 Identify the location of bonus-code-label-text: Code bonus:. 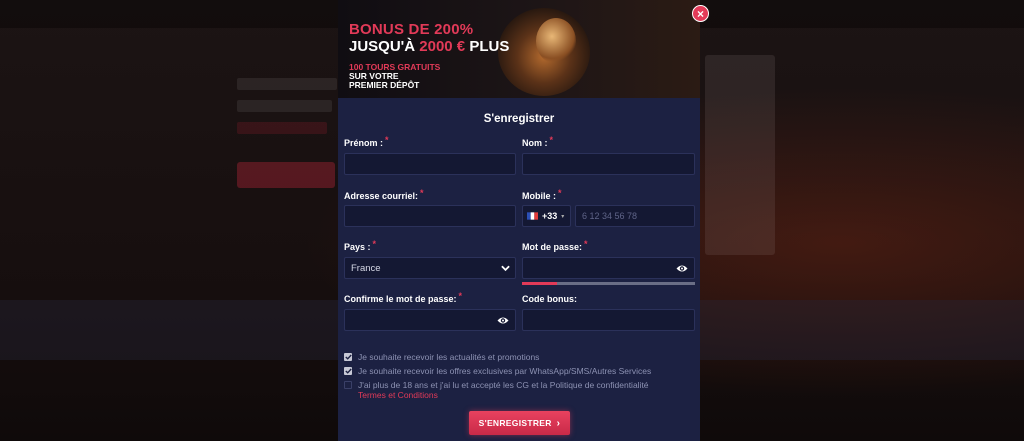
(549, 299).